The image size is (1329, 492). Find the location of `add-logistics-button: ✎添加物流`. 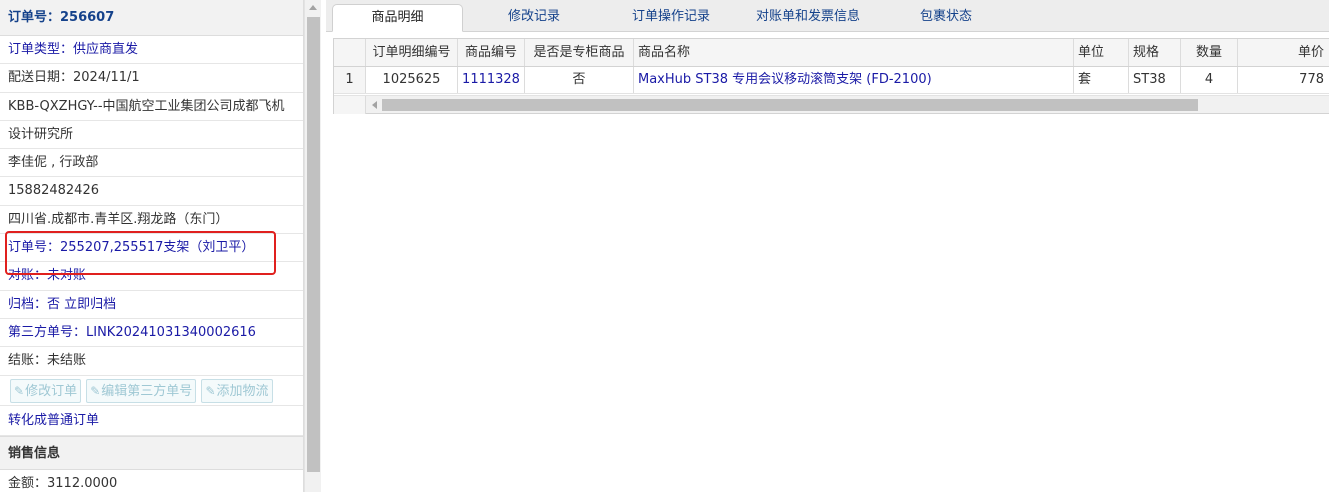

add-logistics-button: ✎添加物流 is located at coordinates (237, 390).